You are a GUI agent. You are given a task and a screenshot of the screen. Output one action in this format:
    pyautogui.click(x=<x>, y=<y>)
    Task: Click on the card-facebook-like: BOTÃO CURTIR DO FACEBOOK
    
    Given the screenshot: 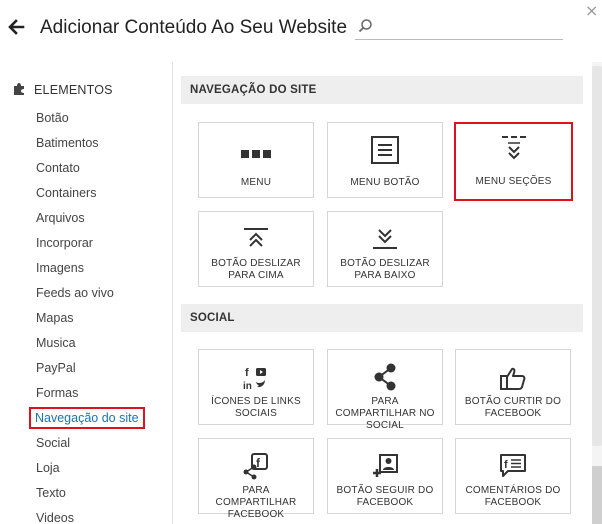 What is the action you would take?
    pyautogui.click(x=513, y=387)
    